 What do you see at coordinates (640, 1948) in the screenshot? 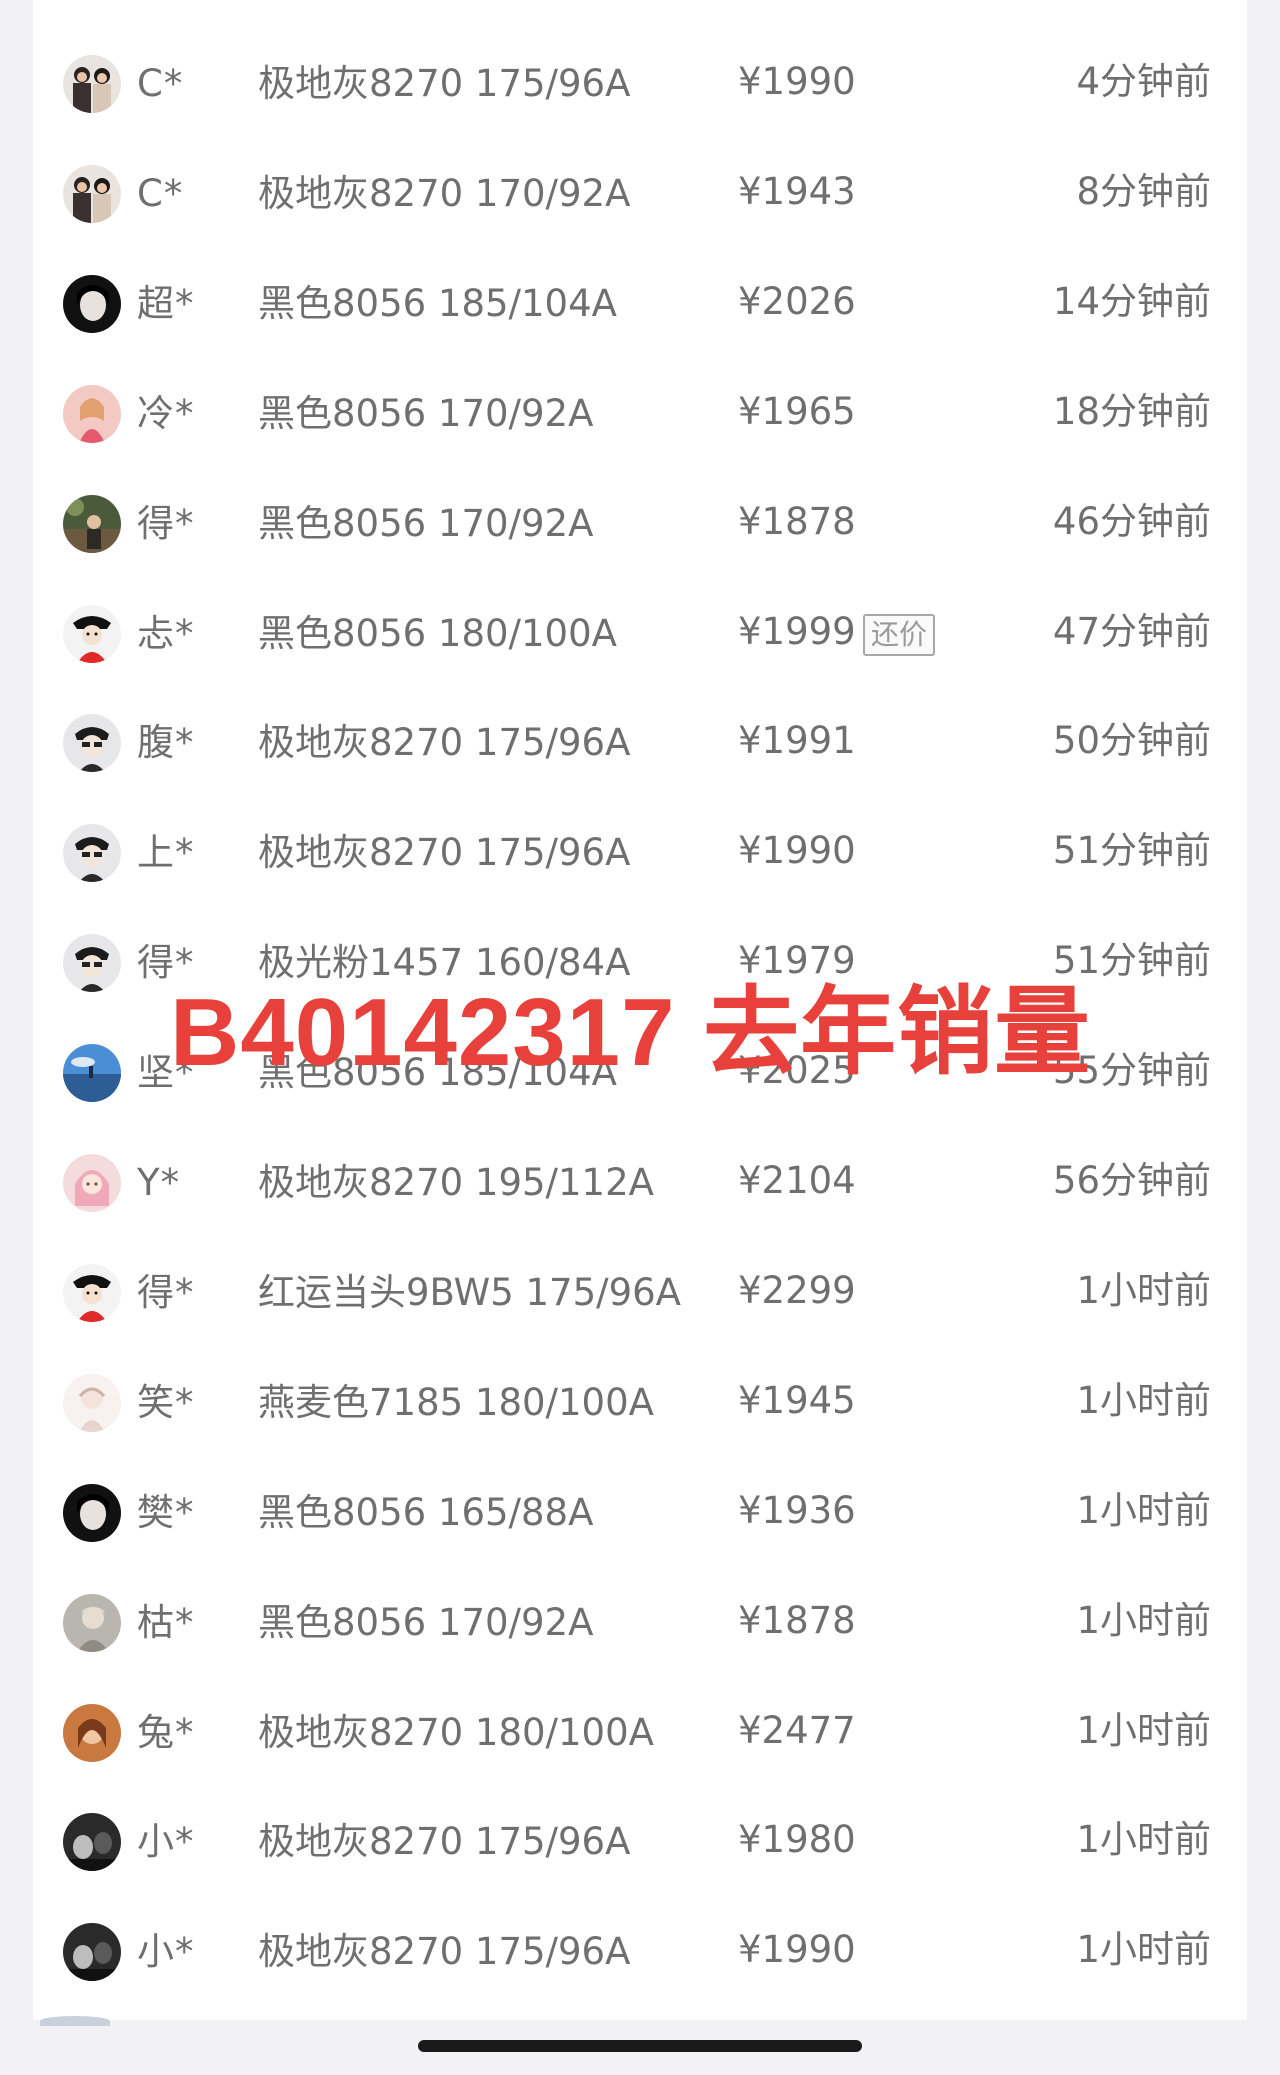
I see `purchase-record-row: 小* 极地灰8270 175/96A ¥1990 1小时前` at bounding box center [640, 1948].